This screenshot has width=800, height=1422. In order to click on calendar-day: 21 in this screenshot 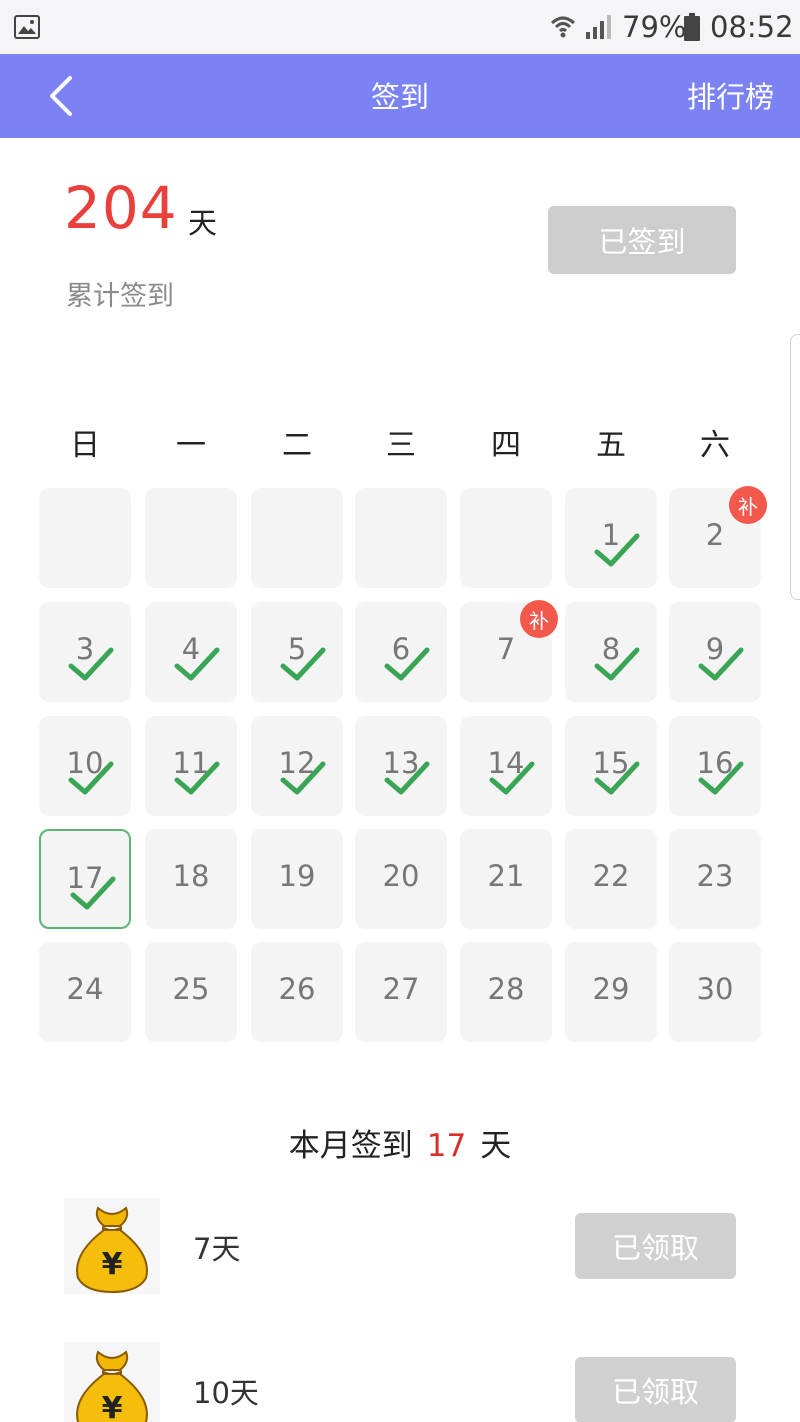, I will do `click(506, 879)`.